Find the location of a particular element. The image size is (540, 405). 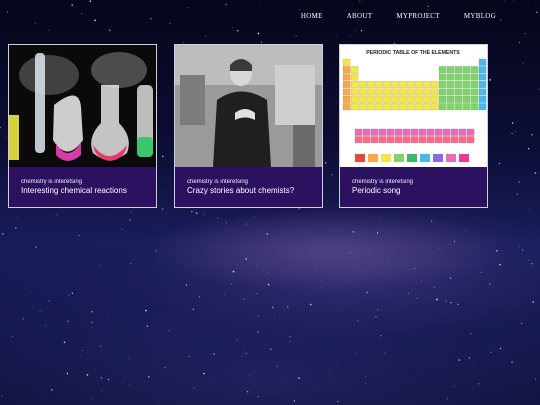

nav-myblog-link: MYBLOG is located at coordinates (480, 16).